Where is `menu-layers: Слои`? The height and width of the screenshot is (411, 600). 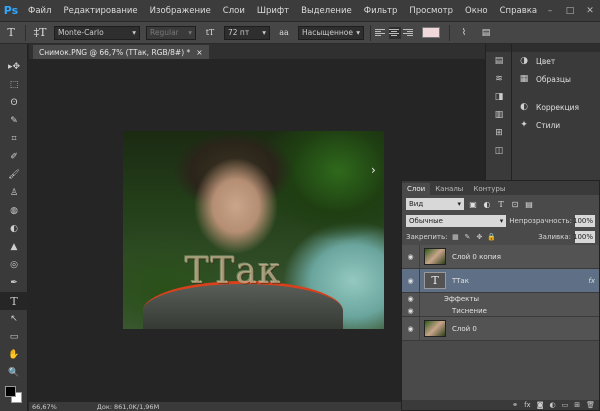
menu-layers: Слои is located at coordinates (234, 11).